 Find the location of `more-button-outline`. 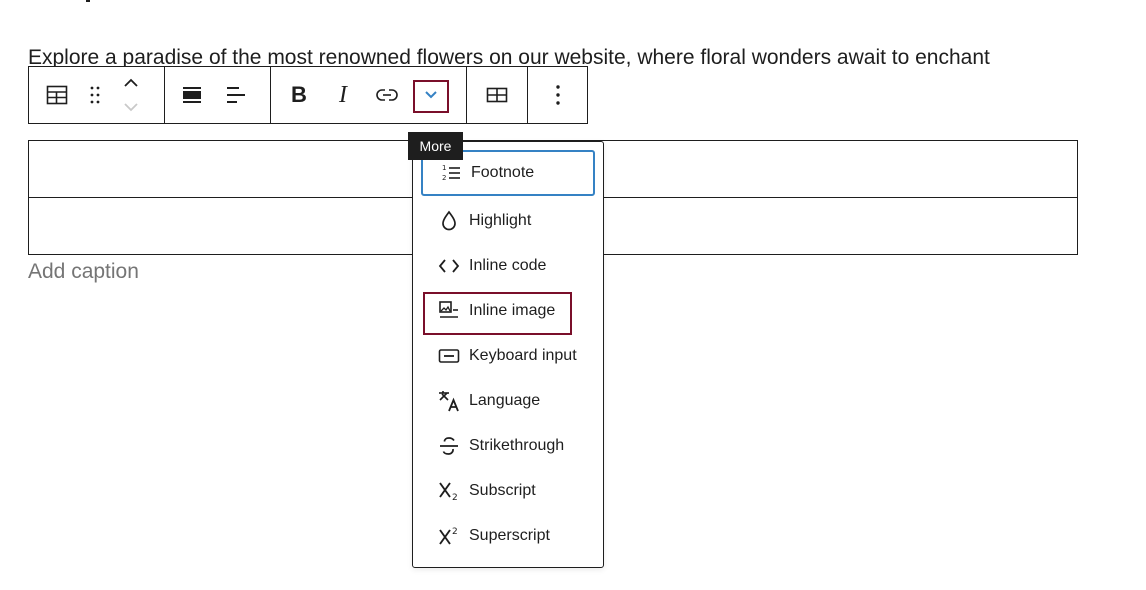

more-button-outline is located at coordinates (431, 96).